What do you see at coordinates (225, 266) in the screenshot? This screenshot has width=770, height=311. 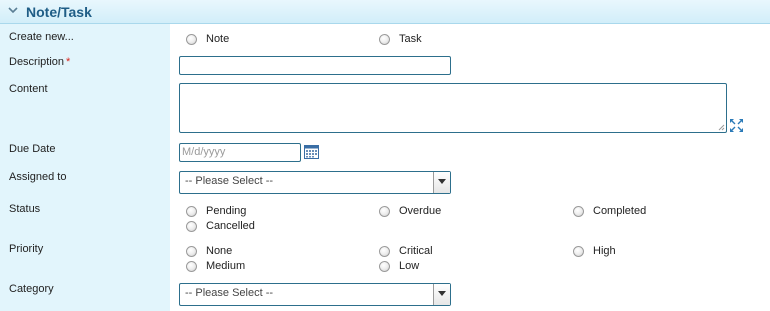 I see `priority-medium-label: Medium` at bounding box center [225, 266].